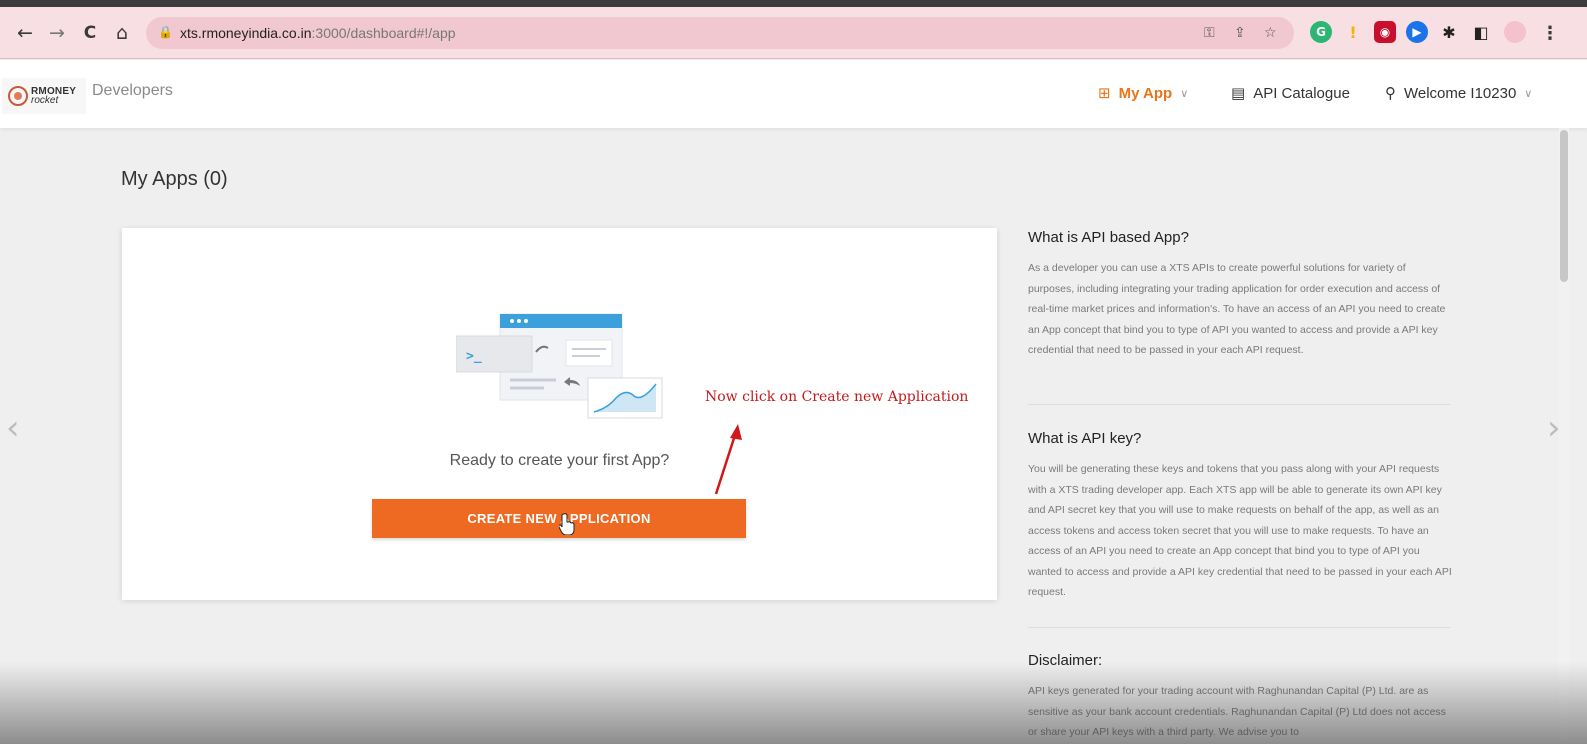 The width and height of the screenshot is (1587, 744). I want to click on side-panel-icon: ◧, so click(1481, 32).